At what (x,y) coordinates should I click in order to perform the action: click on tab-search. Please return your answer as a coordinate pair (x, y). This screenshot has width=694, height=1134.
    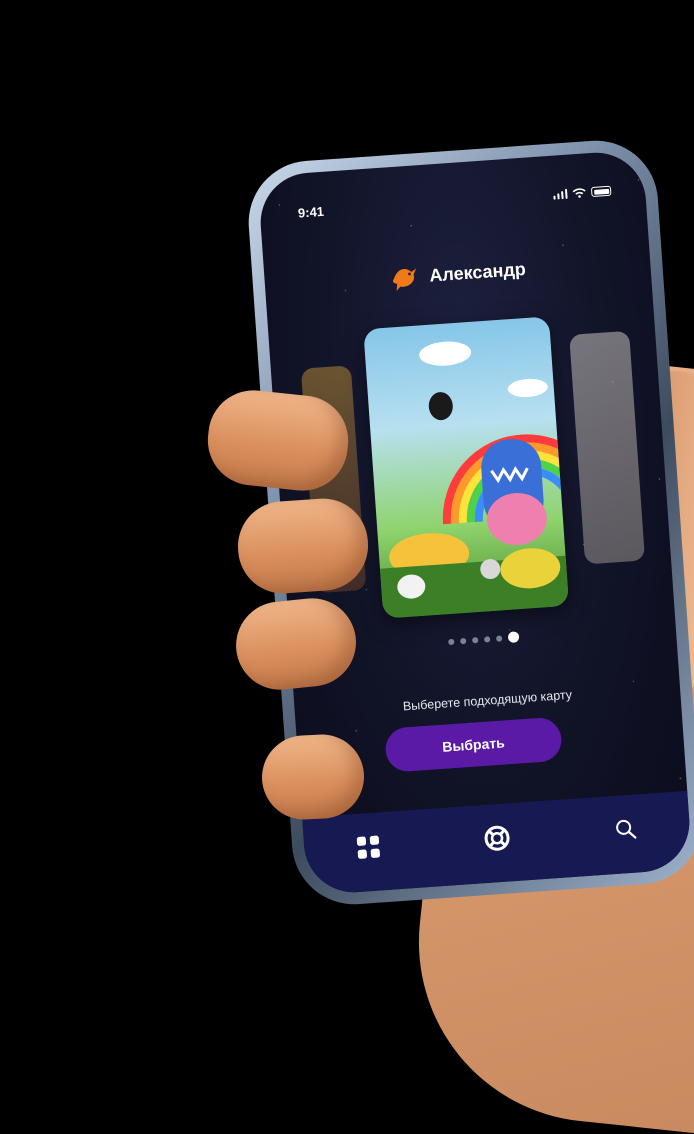
    Looking at the image, I should click on (625, 829).